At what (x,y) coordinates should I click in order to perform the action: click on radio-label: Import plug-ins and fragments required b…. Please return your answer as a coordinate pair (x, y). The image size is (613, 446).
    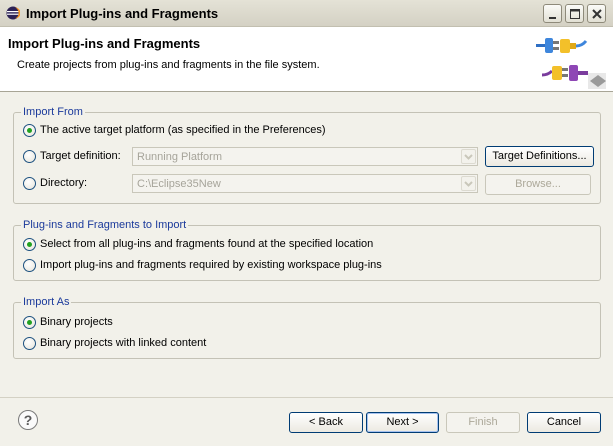
    Looking at the image, I should click on (211, 265).